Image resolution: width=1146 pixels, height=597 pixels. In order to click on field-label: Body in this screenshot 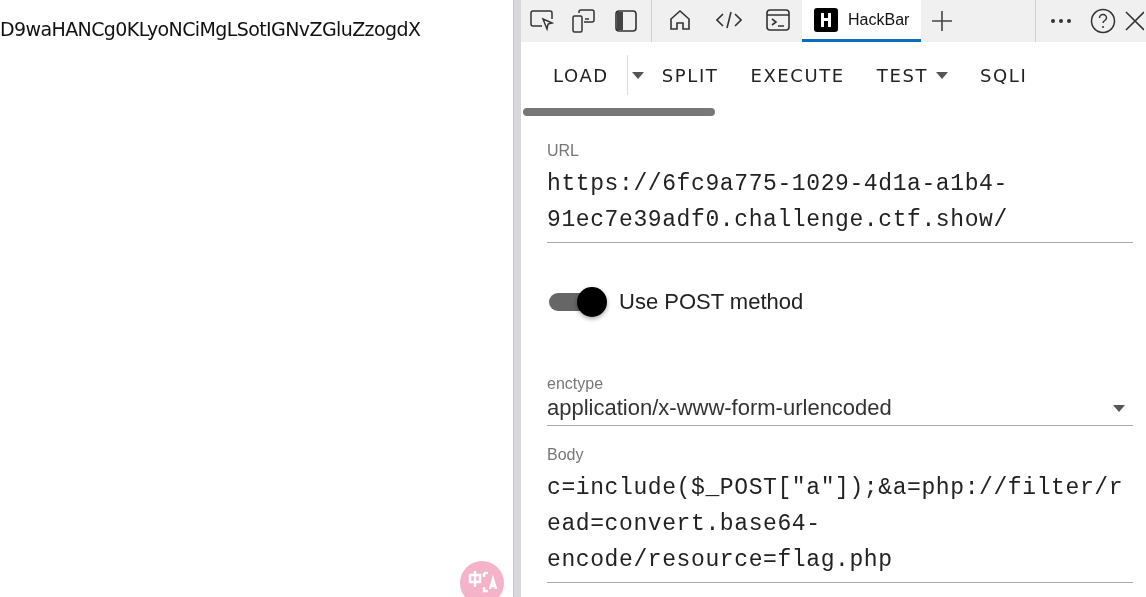, I will do `click(566, 455)`.